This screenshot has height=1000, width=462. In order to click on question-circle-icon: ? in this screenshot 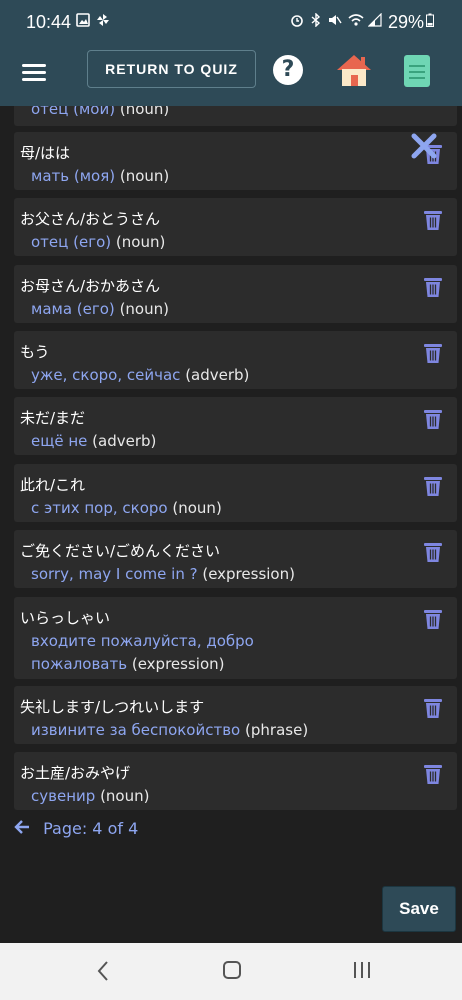, I will do `click(288, 70)`.